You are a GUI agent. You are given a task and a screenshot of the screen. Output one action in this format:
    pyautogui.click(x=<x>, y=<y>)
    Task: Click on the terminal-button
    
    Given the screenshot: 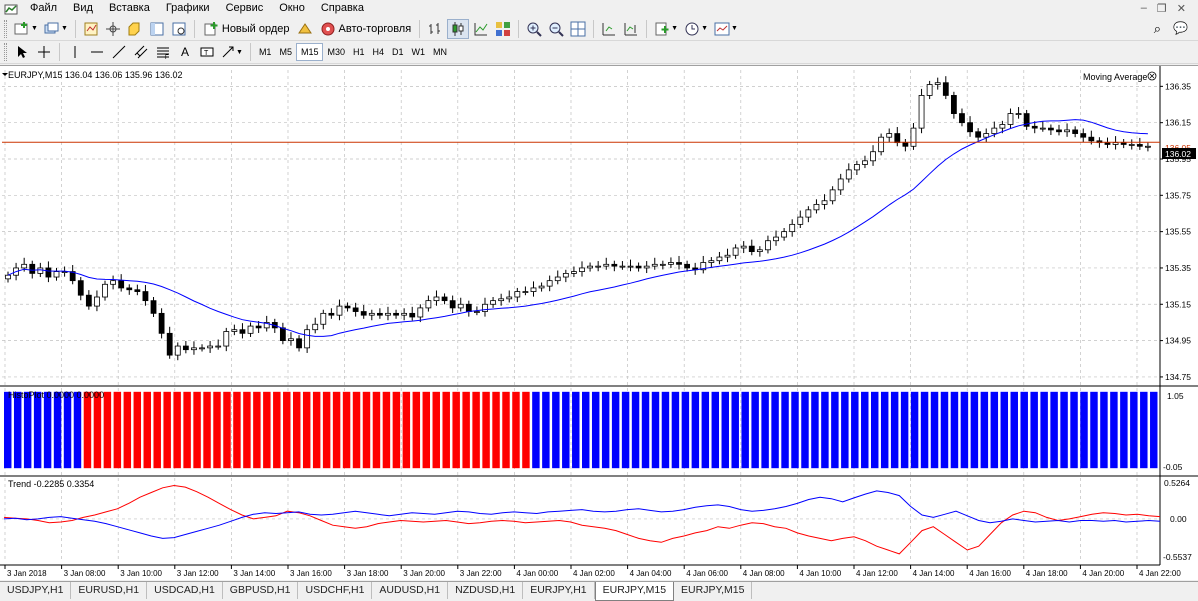 What is the action you would take?
    pyautogui.click(x=157, y=29)
    